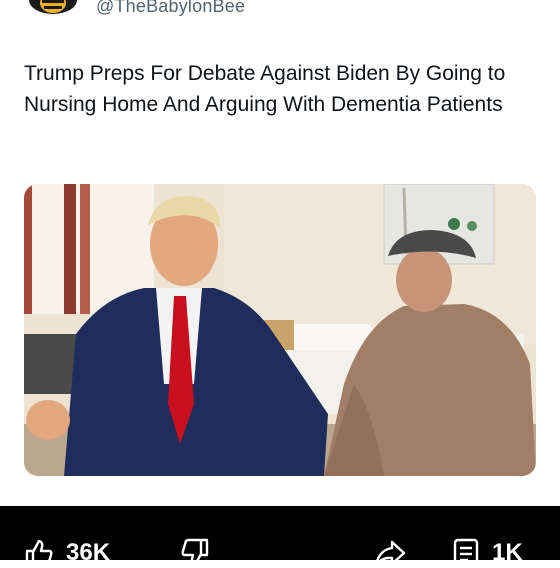 The width and height of the screenshot is (560, 568). Describe the element at coordinates (39, 553) in the screenshot. I see `thumbs-up-icon` at that location.